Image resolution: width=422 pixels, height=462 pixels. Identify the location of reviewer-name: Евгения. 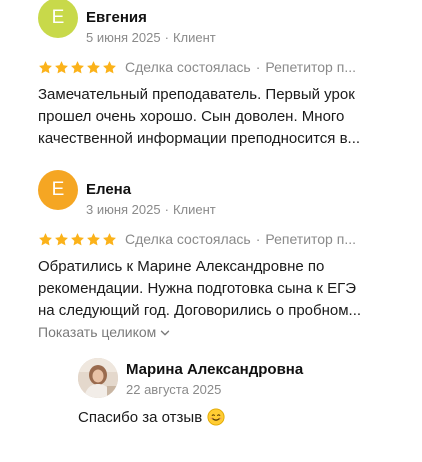
(116, 17).